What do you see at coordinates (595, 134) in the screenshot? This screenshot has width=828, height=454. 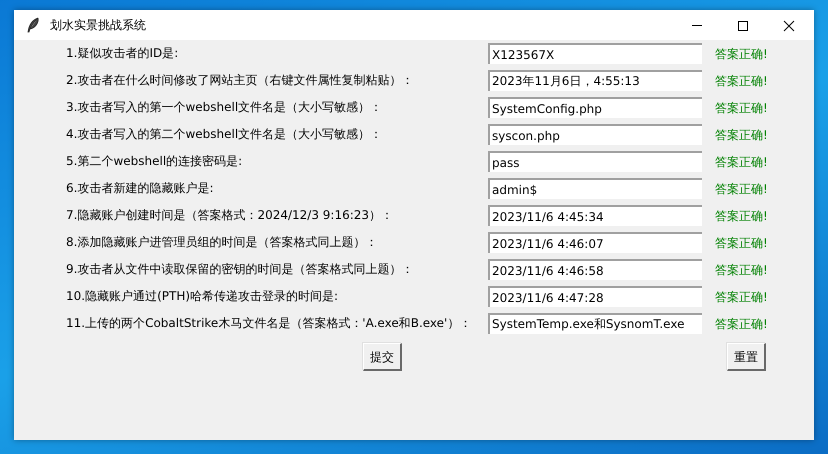 I see `answer-field: syscon.php` at bounding box center [595, 134].